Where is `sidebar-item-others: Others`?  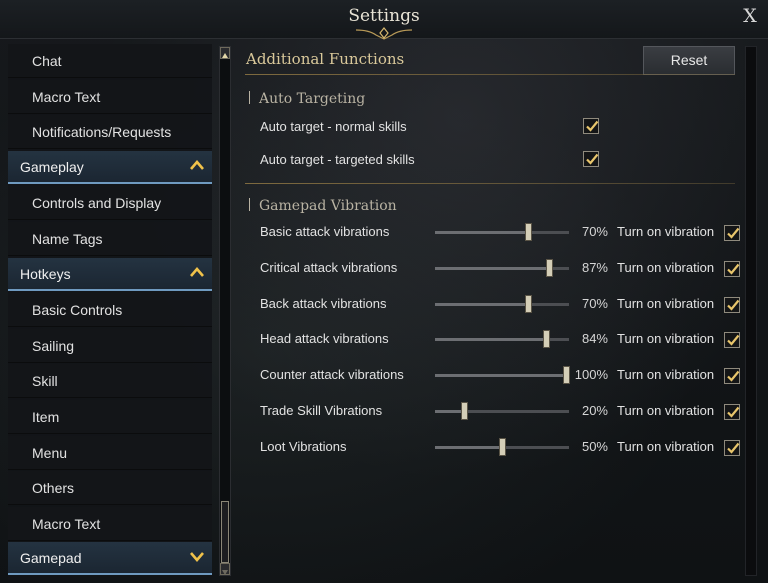
sidebar-item-others: Others is located at coordinates (110, 488).